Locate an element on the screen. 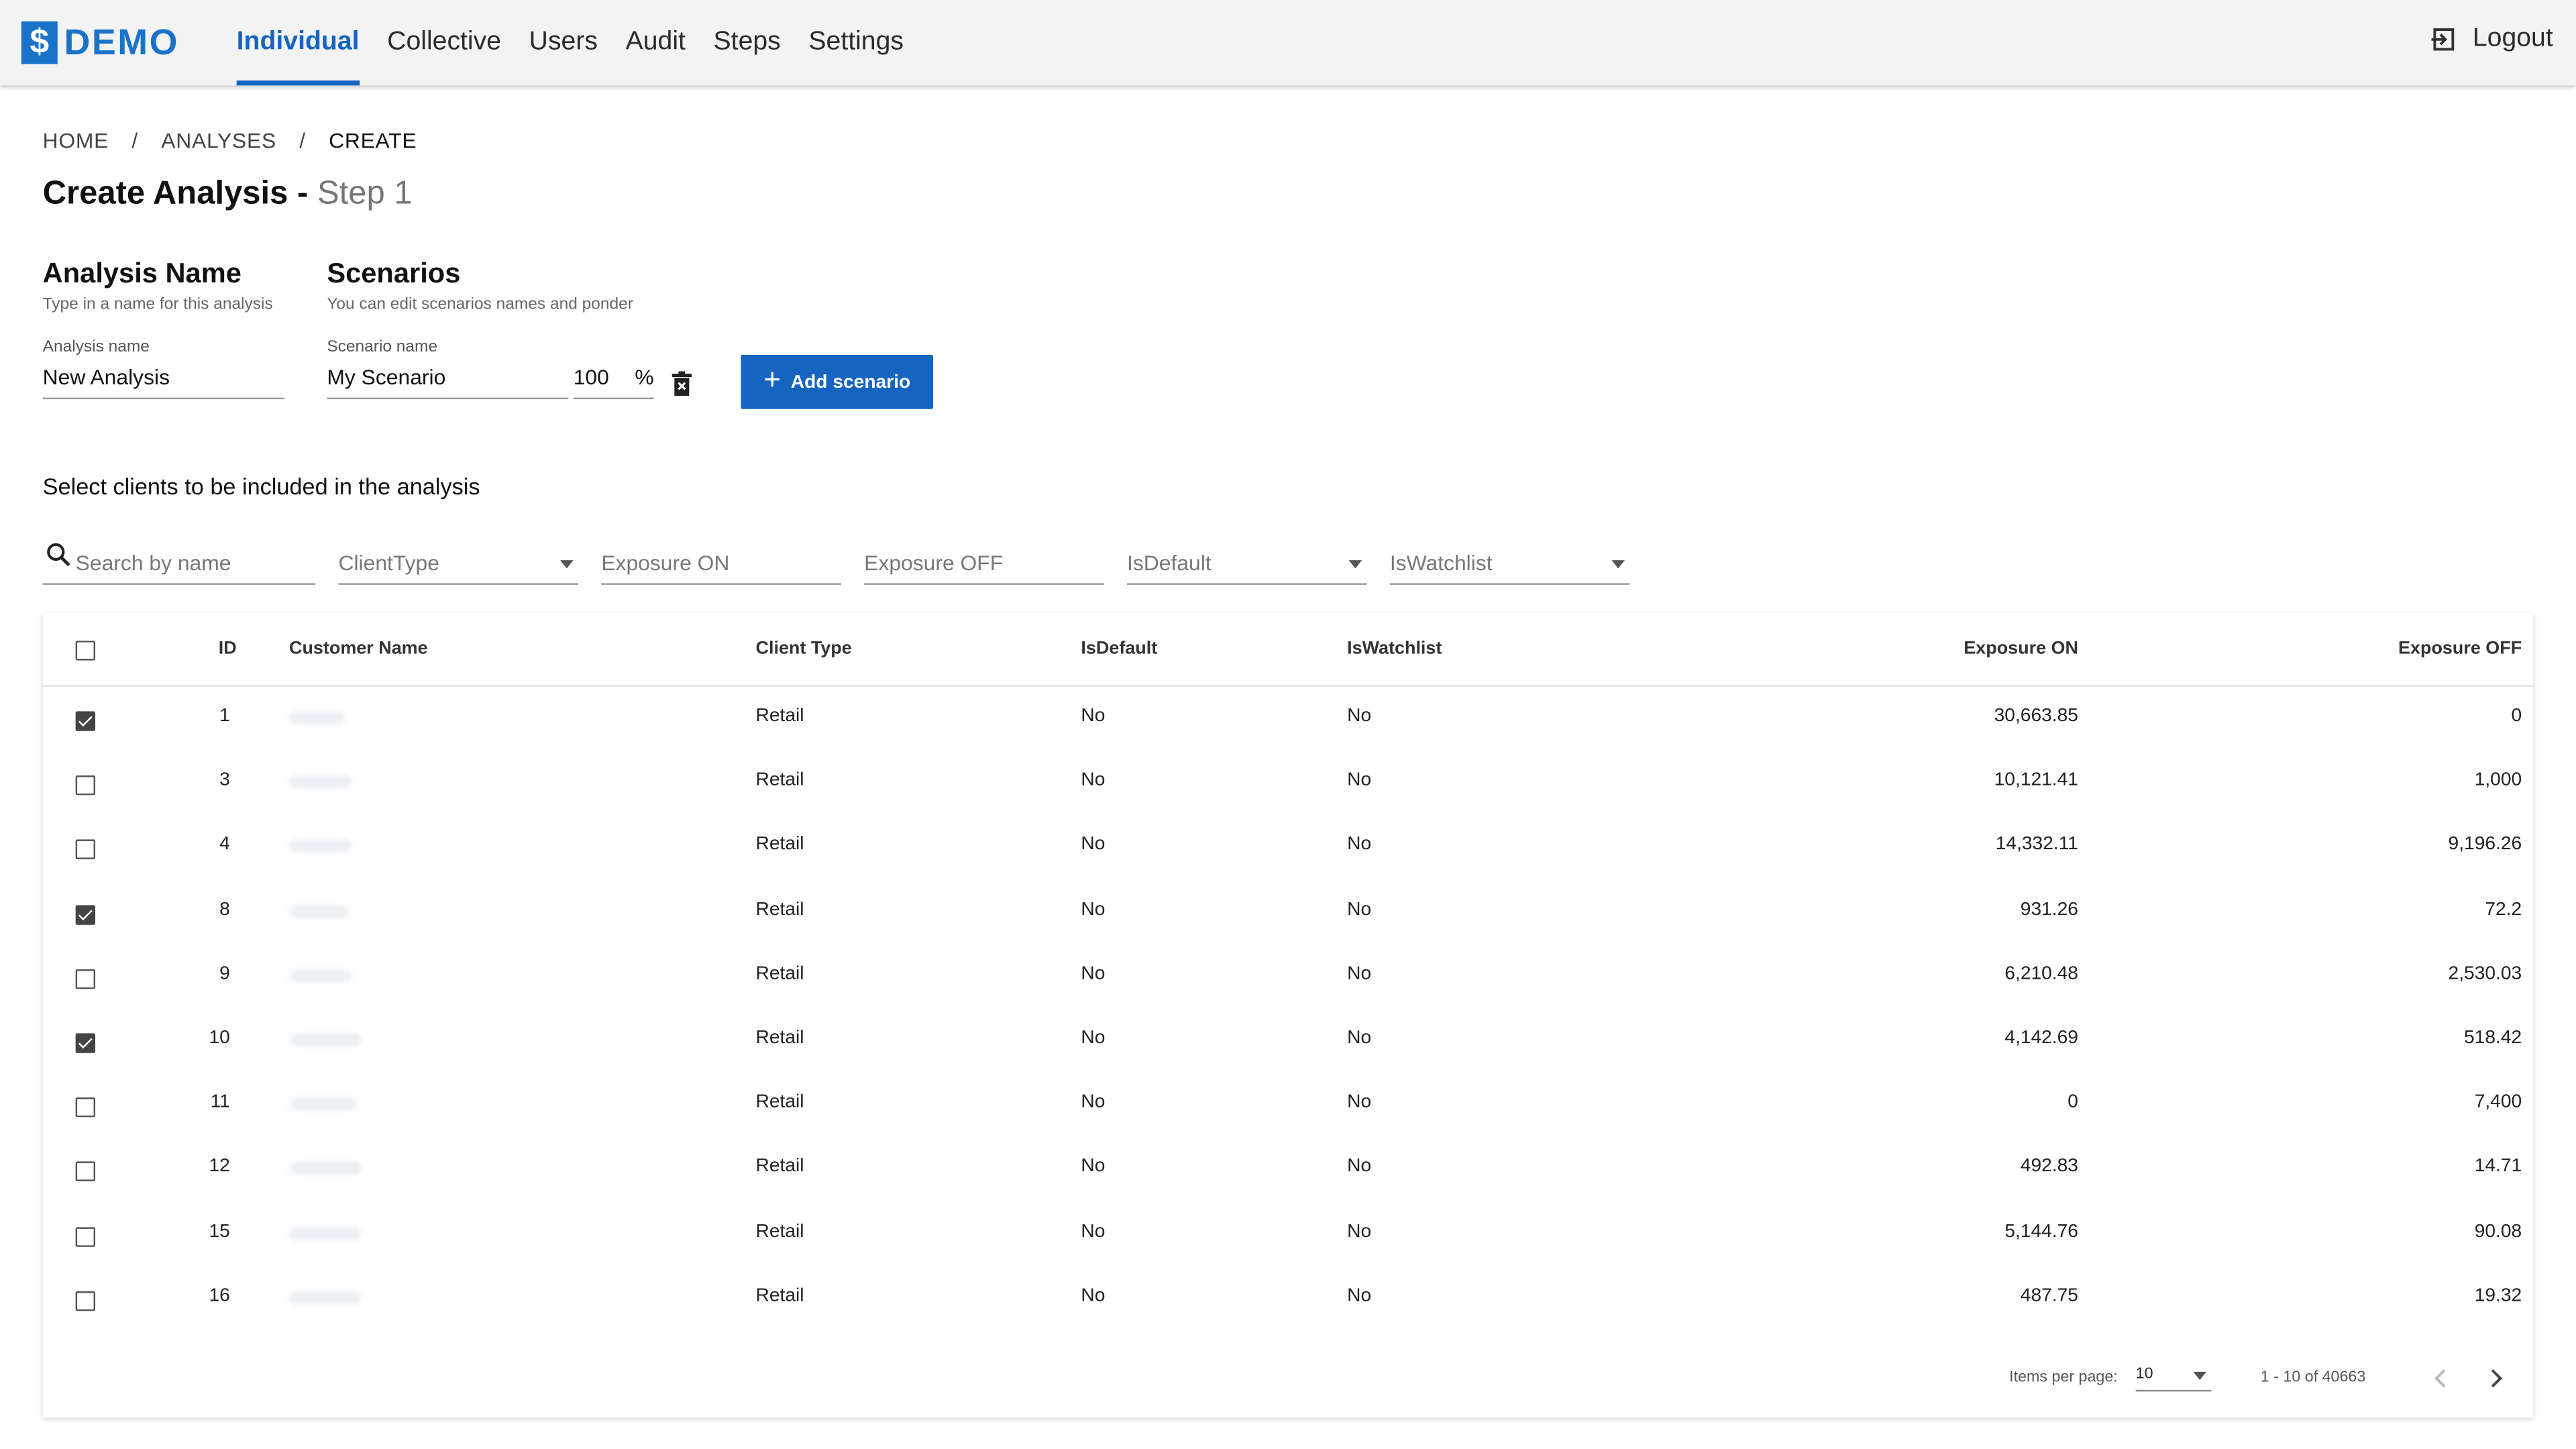 This screenshot has height=1449, width=2576. client-type-filter: ClientType is located at coordinates (458, 566).